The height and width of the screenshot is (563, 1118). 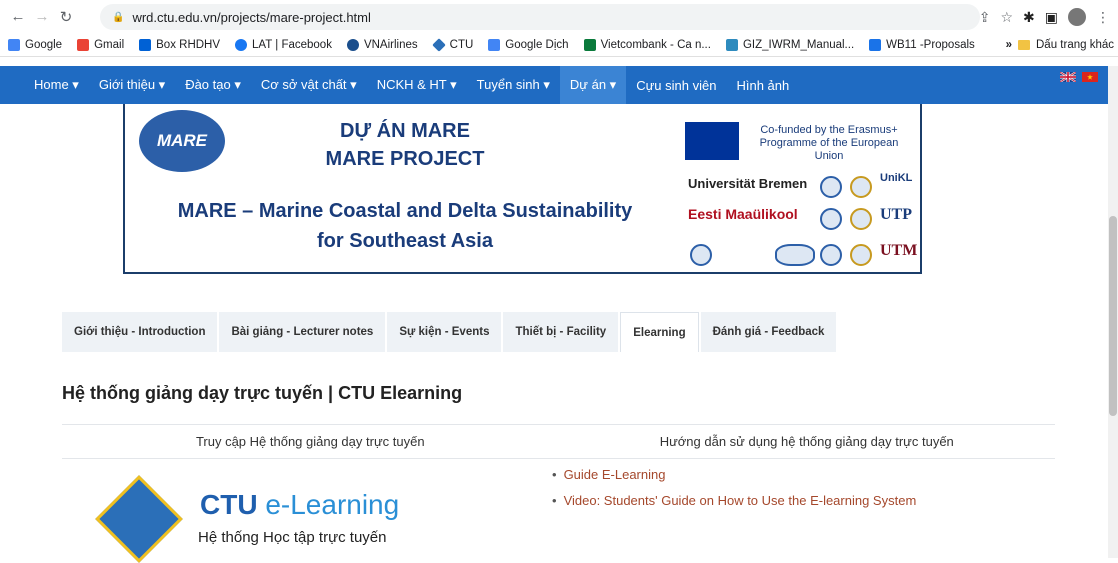 What do you see at coordinates (1103, 17) in the screenshot?
I see `menu-icon: ⋮` at bounding box center [1103, 17].